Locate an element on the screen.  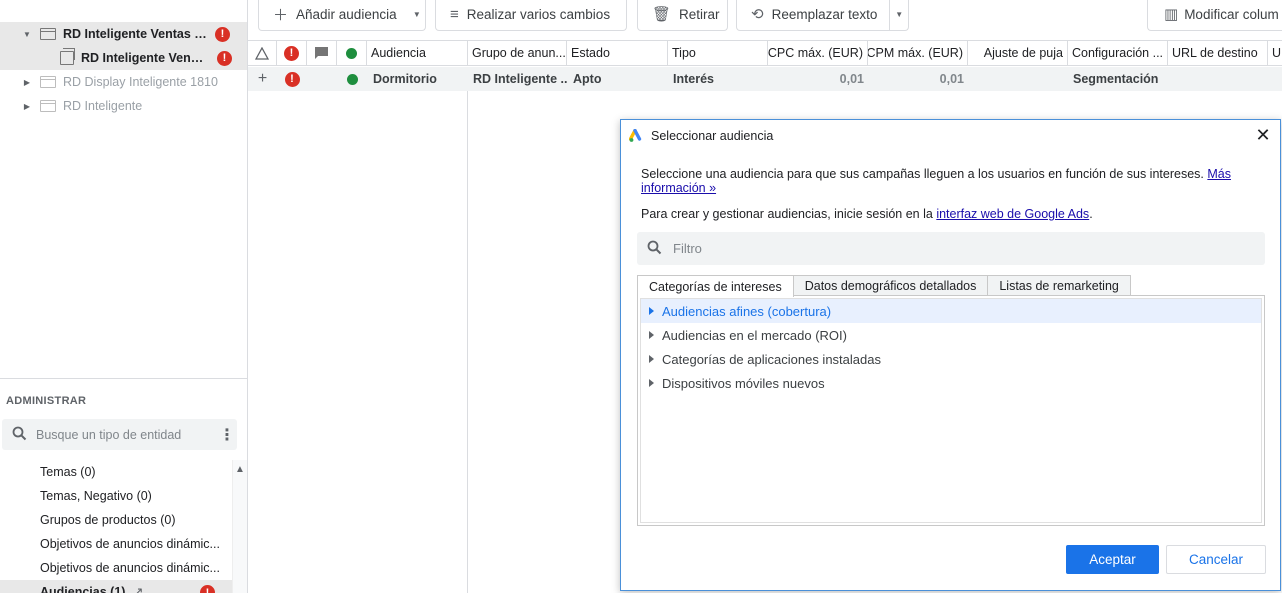
button-label: Añadir audiencia is located at coordinates (346, 14).